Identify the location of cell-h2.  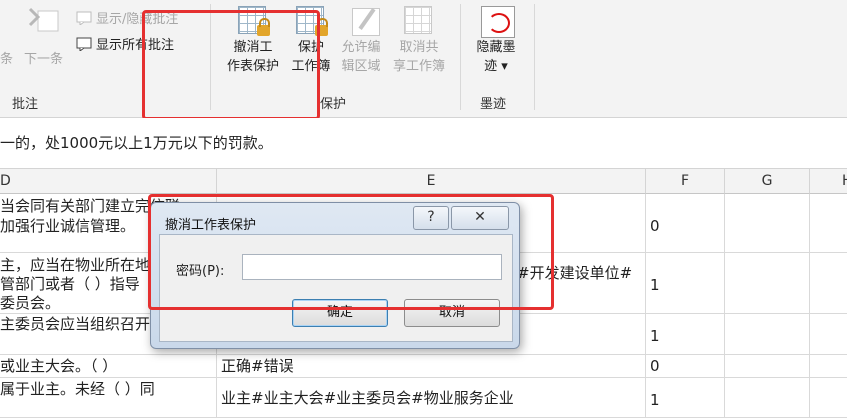
(828, 283).